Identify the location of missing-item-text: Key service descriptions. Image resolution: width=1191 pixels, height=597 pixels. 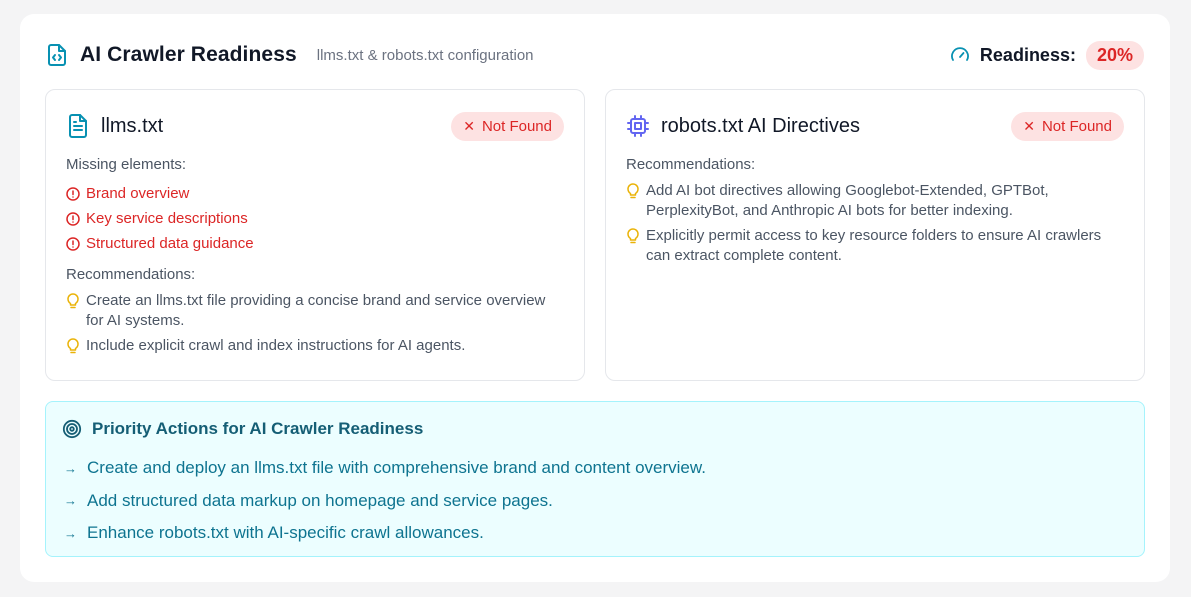
(167, 218).